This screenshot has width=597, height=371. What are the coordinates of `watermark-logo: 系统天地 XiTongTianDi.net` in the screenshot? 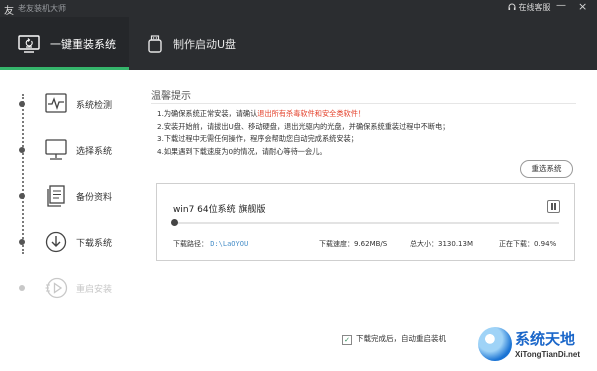 It's located at (537, 346).